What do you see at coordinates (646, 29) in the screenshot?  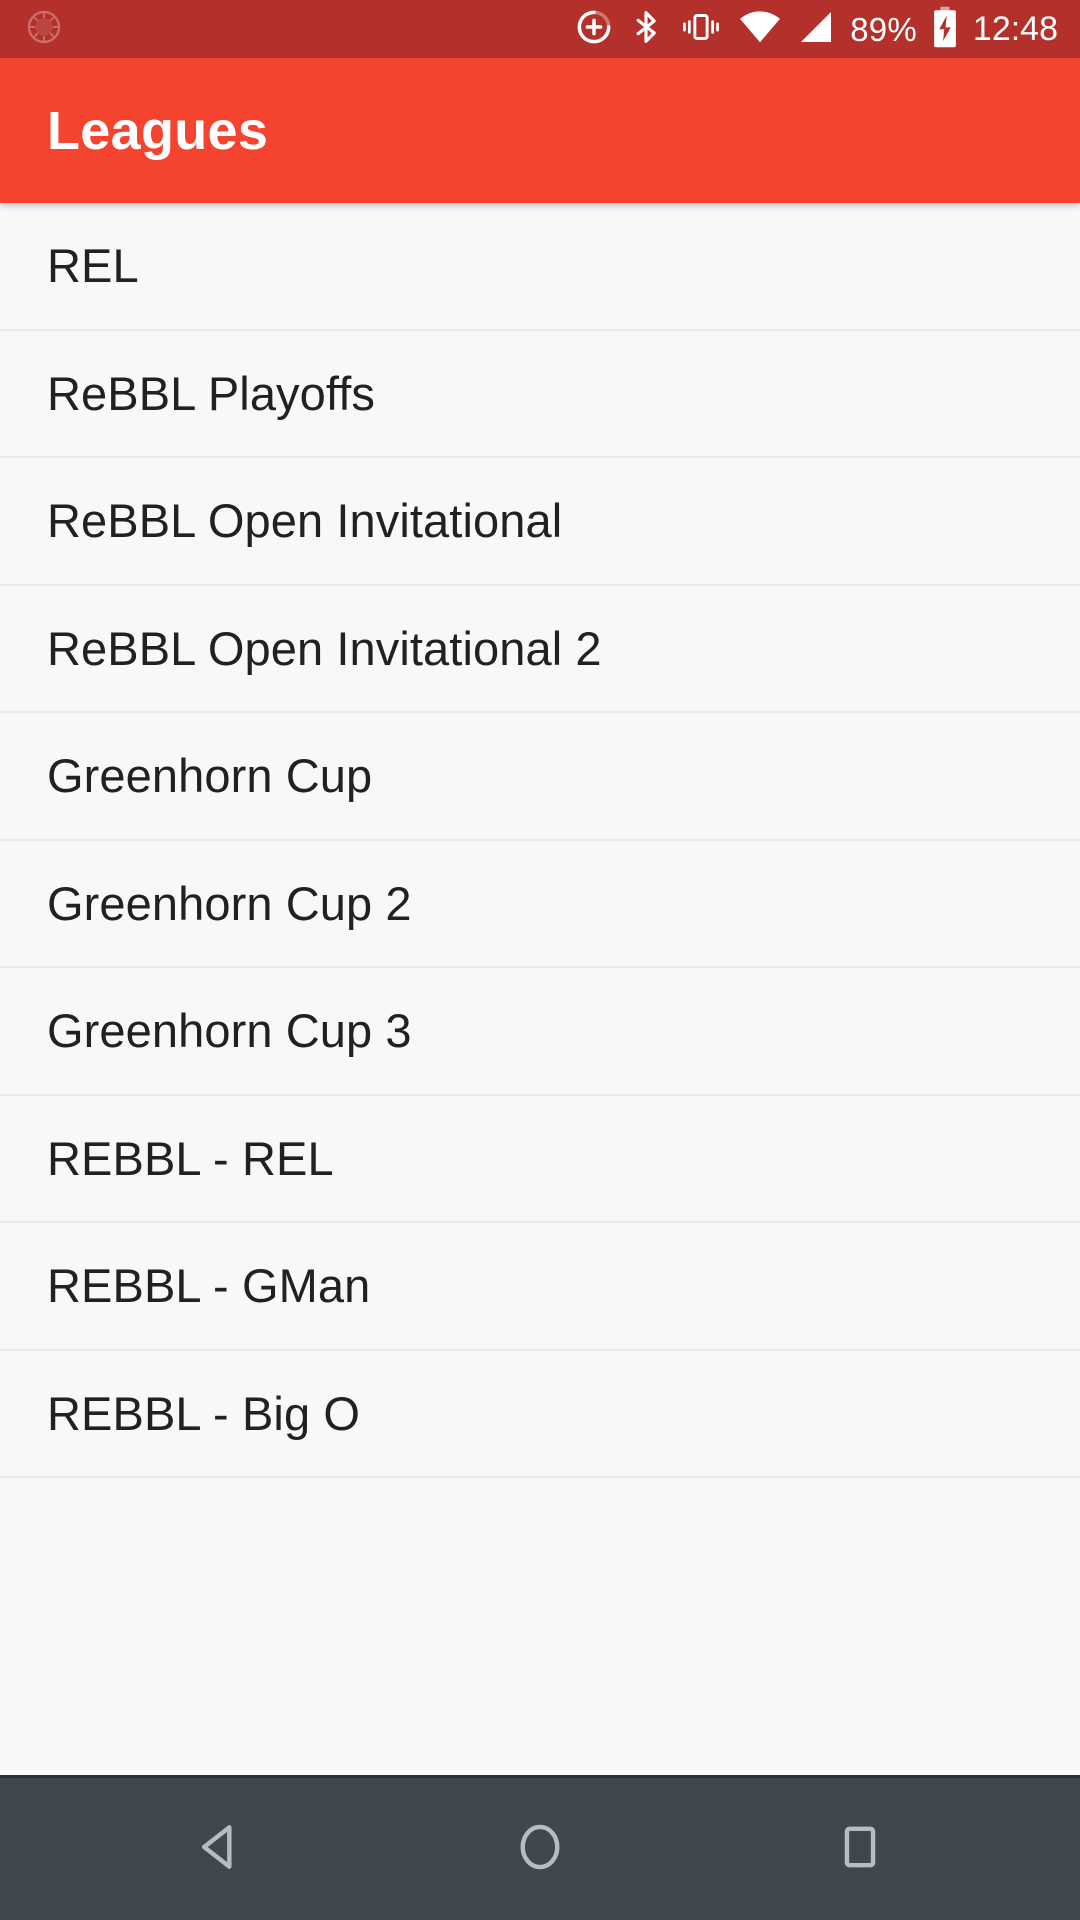 I see `bluetooth-icon` at bounding box center [646, 29].